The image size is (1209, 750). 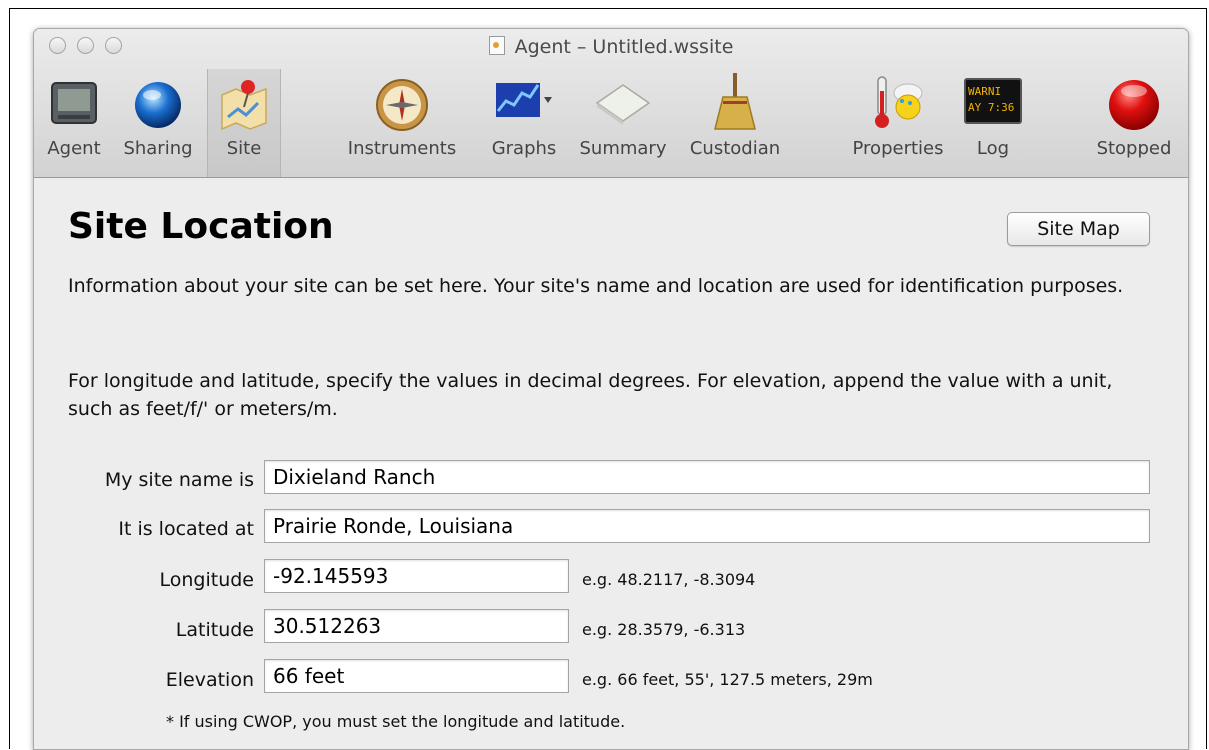 I want to click on window-title-text: Agent – Untitled.wssite, so click(x=624, y=47).